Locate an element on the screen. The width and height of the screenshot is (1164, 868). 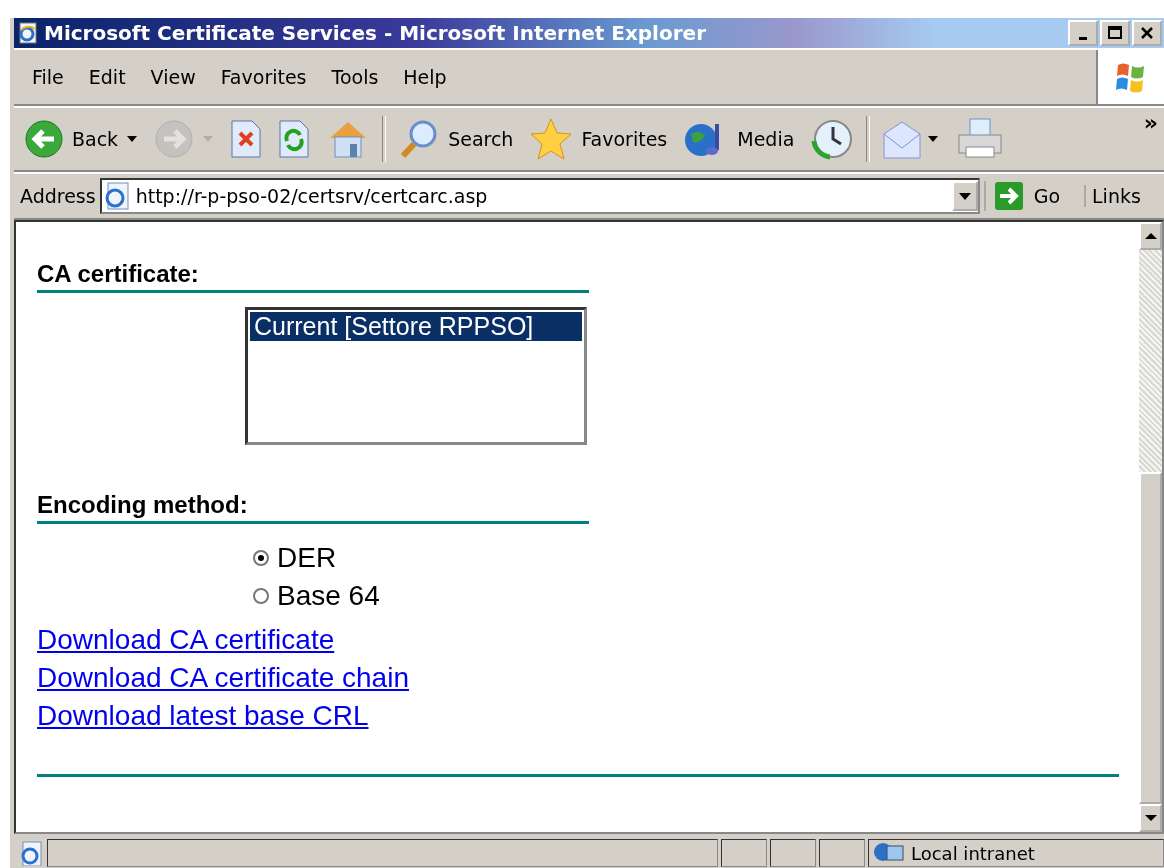
radio-label: Base 64 is located at coordinates (328, 596).